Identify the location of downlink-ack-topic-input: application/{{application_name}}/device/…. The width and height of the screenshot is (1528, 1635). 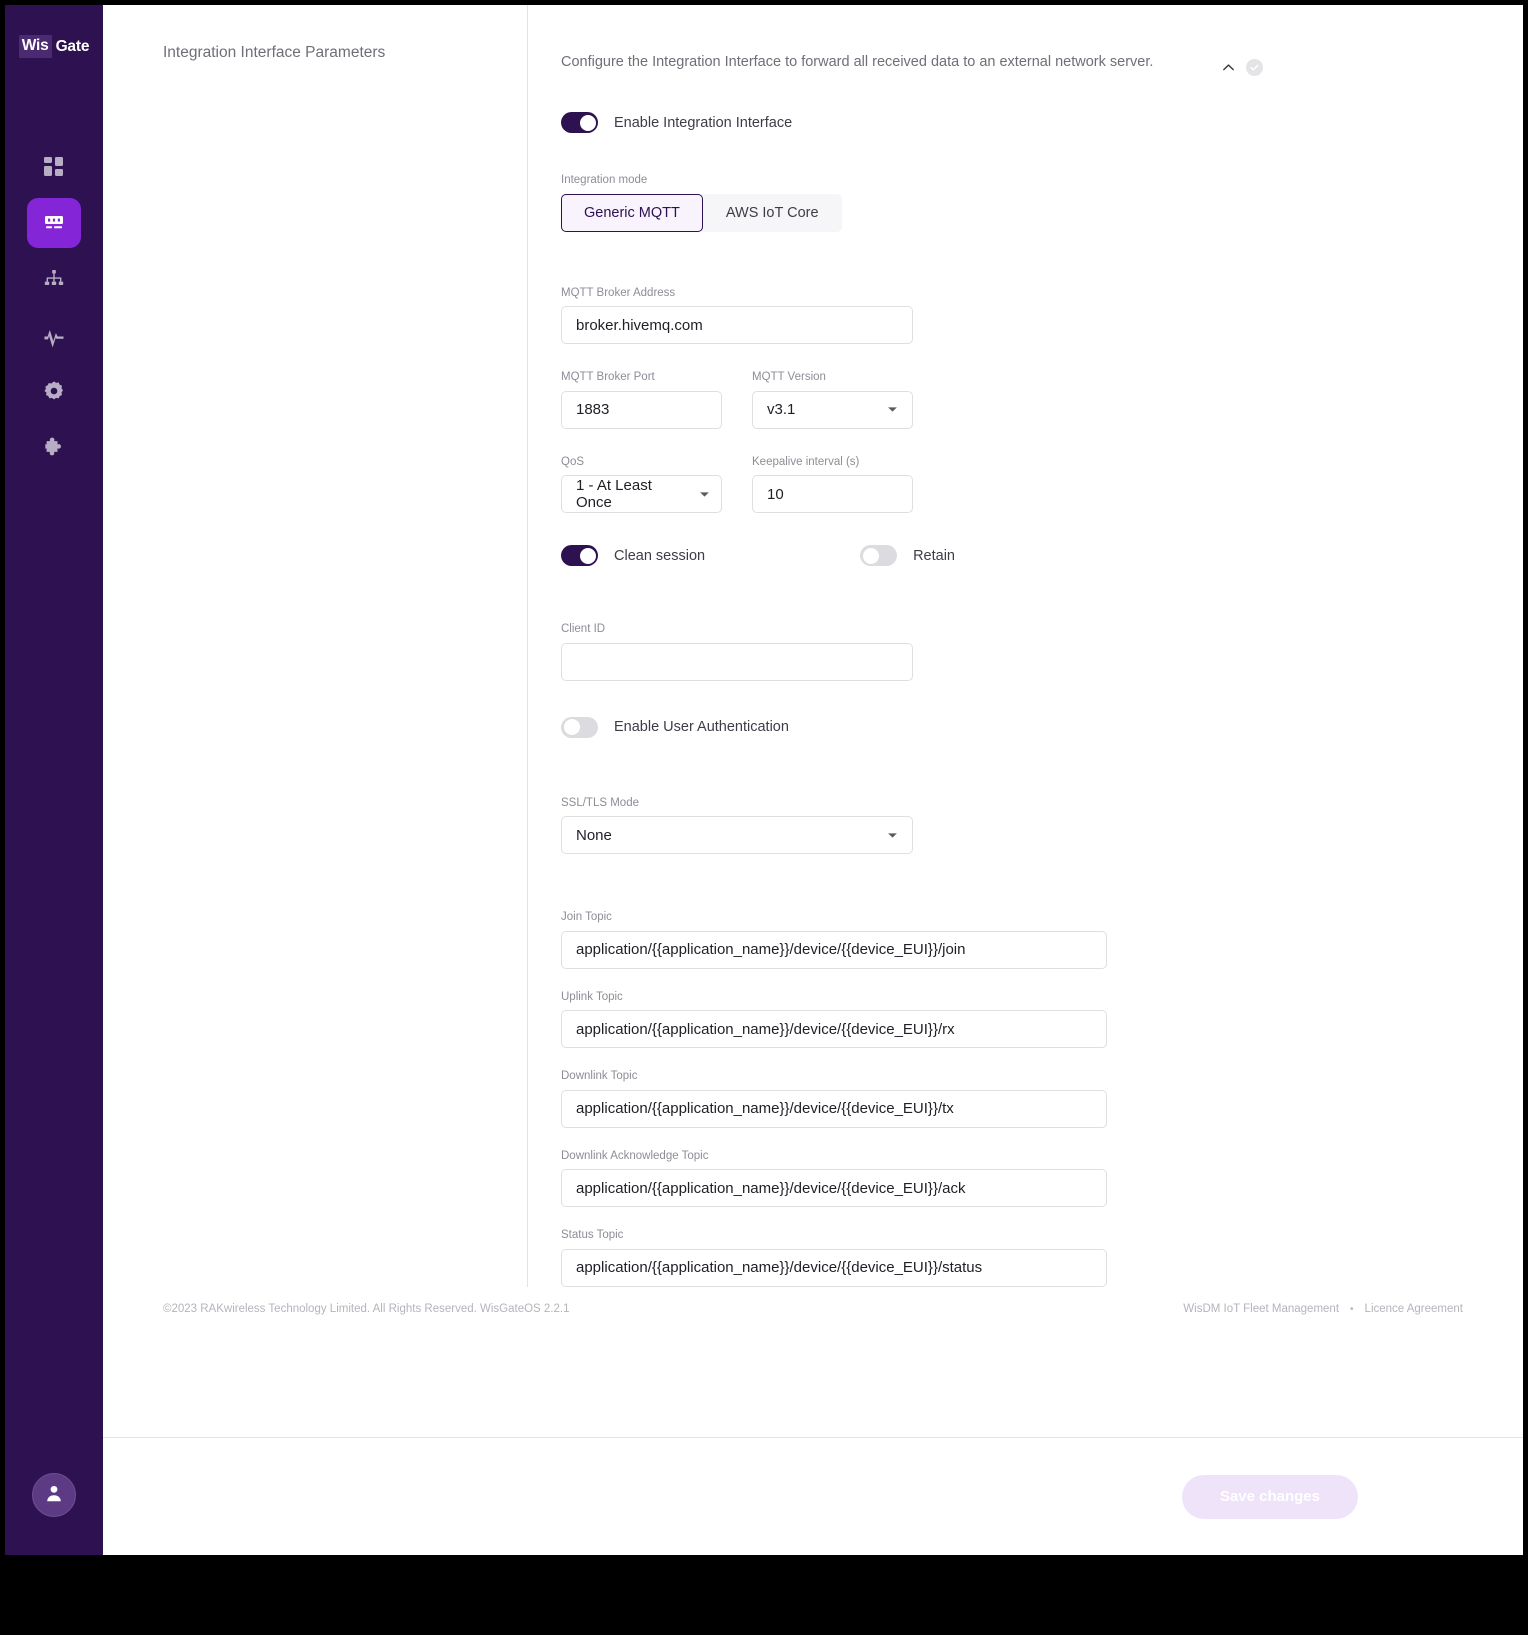
(834, 1188).